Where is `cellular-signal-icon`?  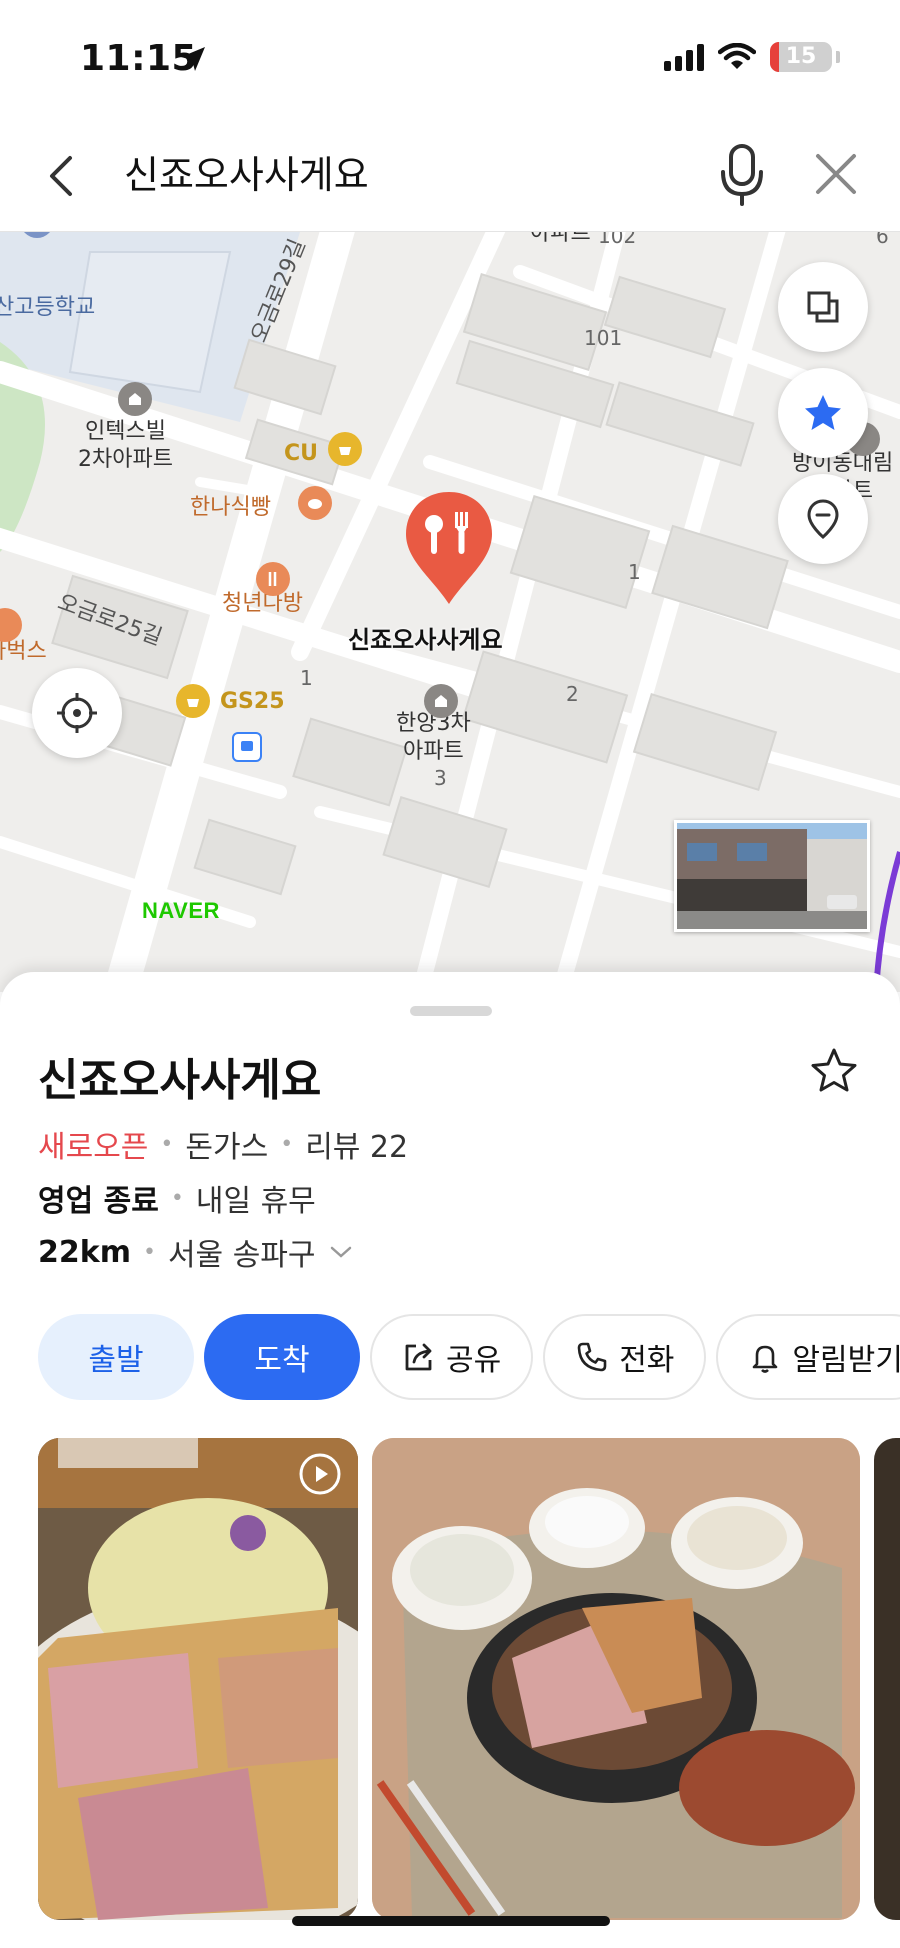 cellular-signal-icon is located at coordinates (684, 57).